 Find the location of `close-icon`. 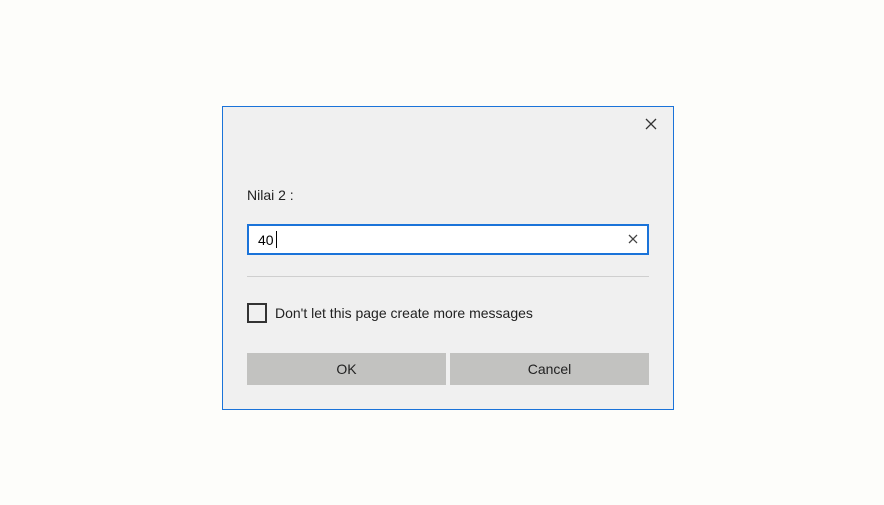

close-icon is located at coordinates (651, 124).